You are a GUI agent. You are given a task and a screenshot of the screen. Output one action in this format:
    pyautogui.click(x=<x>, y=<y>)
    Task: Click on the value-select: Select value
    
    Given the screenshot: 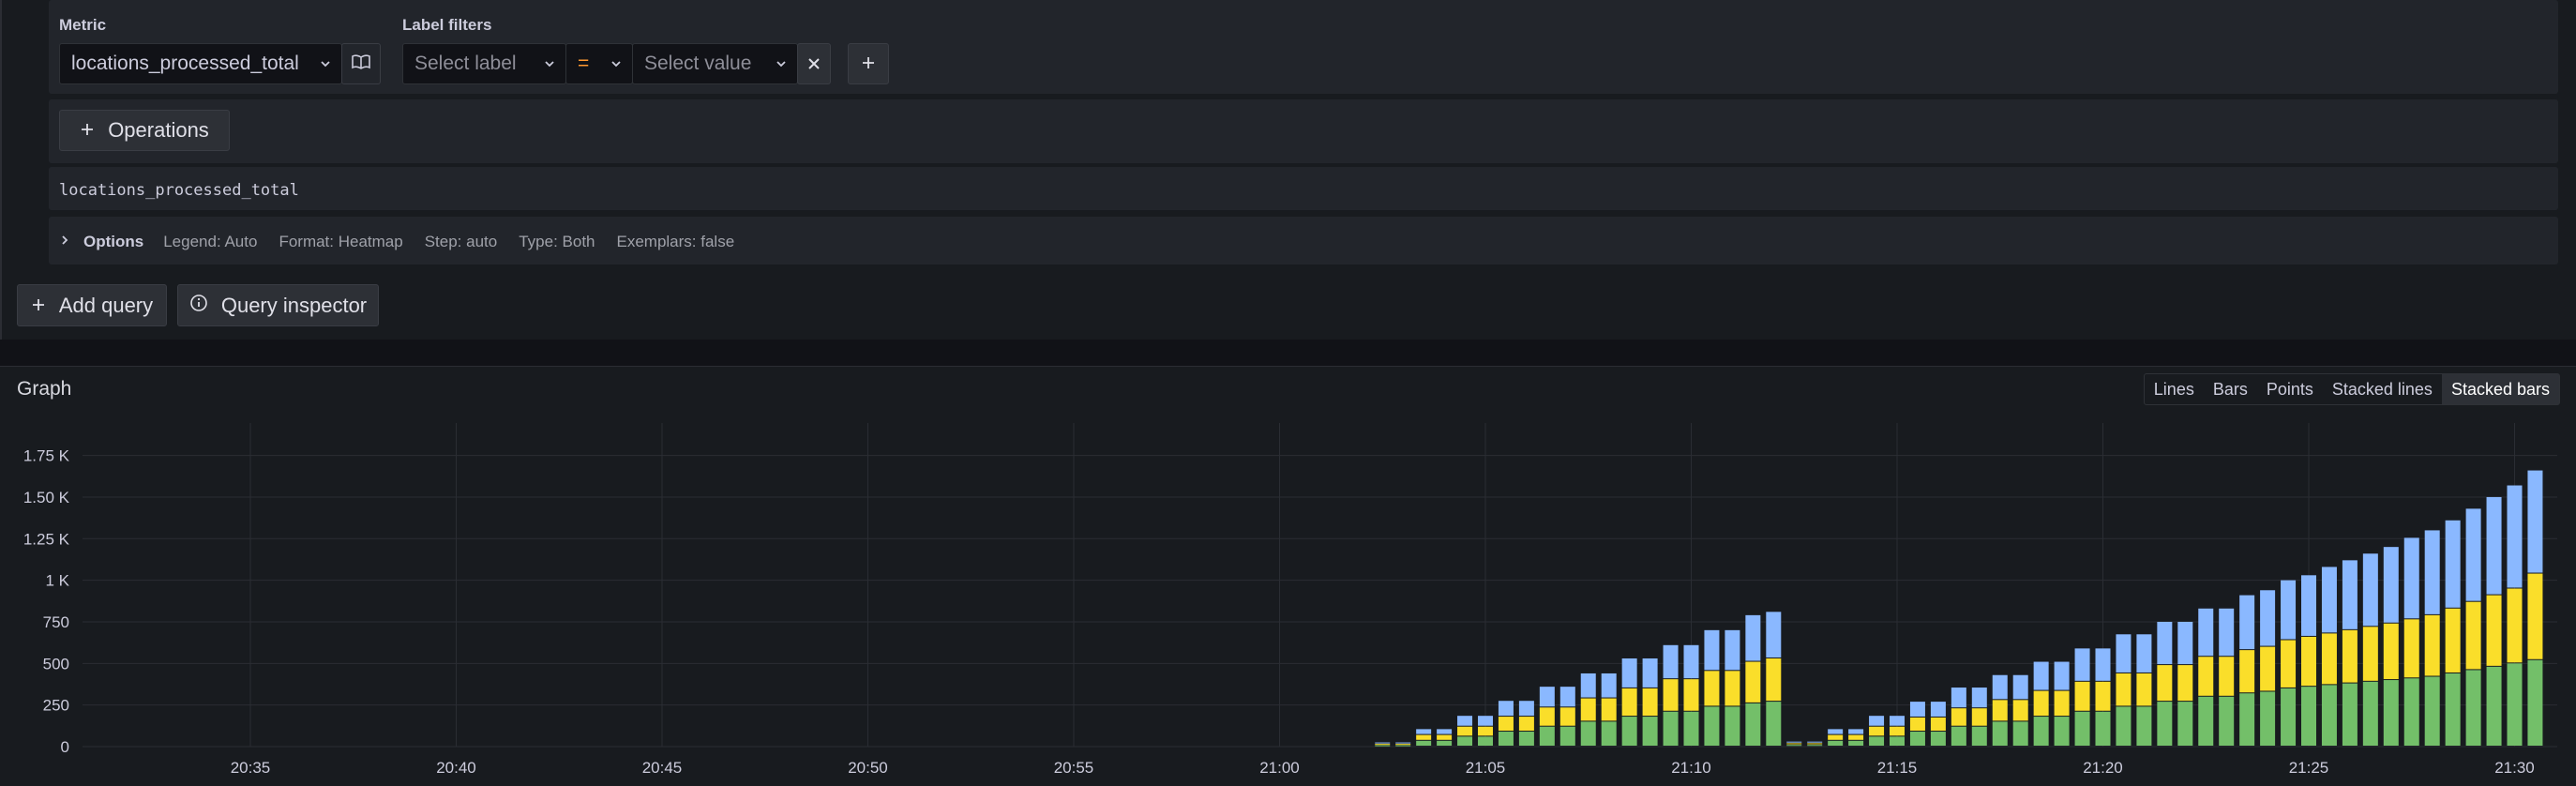 What is the action you would take?
    pyautogui.click(x=715, y=64)
    